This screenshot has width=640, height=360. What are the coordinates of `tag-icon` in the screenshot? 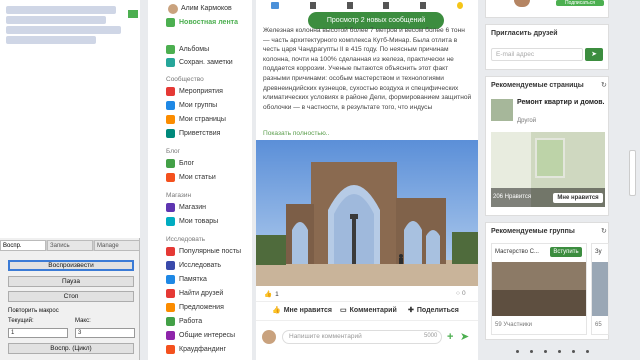 It's located at (170, 307).